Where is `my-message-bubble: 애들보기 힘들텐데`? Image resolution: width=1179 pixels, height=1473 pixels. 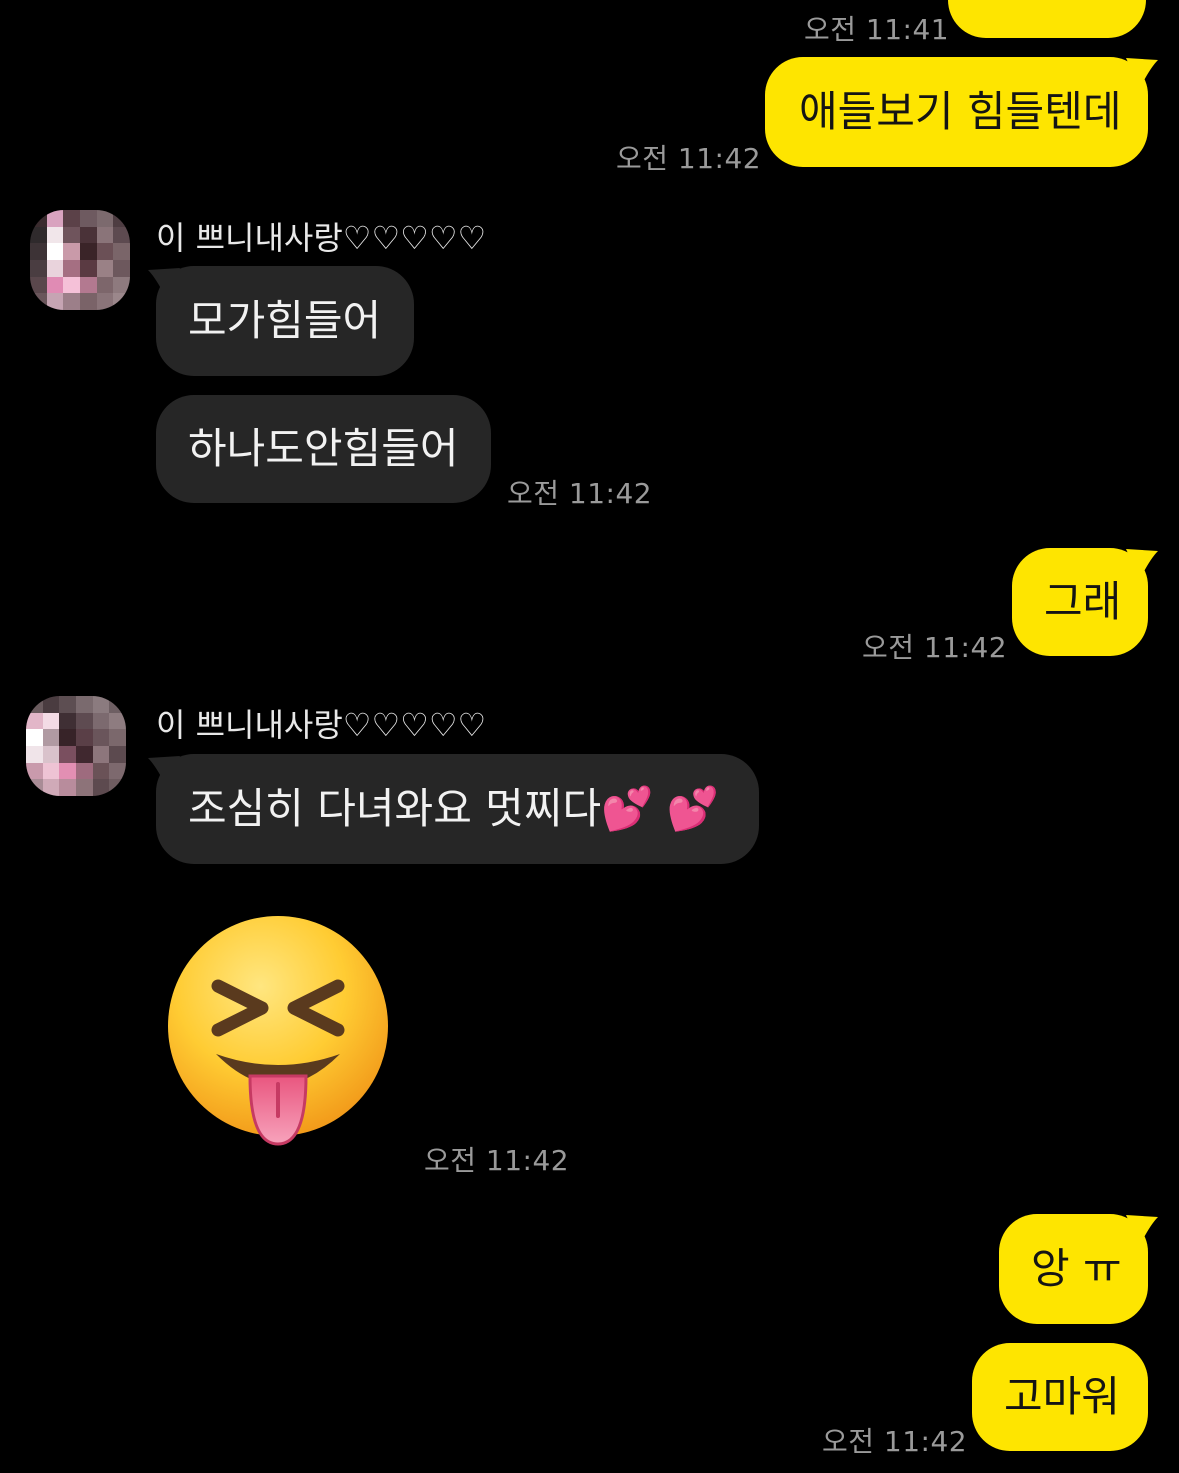
my-message-bubble: 애들보기 힘들텐데 is located at coordinates (956, 112).